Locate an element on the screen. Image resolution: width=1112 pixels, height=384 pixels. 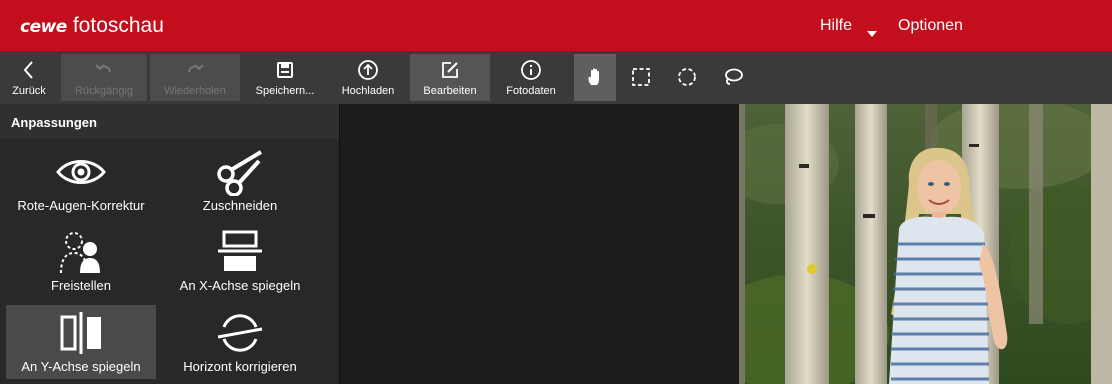
red-eye-correction-tool: Rote-Augen-Korrektur is located at coordinates (81, 181).